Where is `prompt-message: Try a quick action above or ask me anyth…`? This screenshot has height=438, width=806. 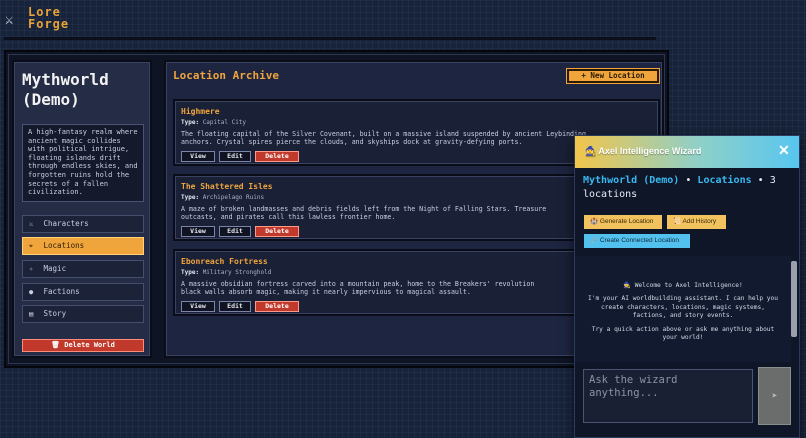
prompt-message: Try a quick action above or ask me anyth… is located at coordinates (683, 333).